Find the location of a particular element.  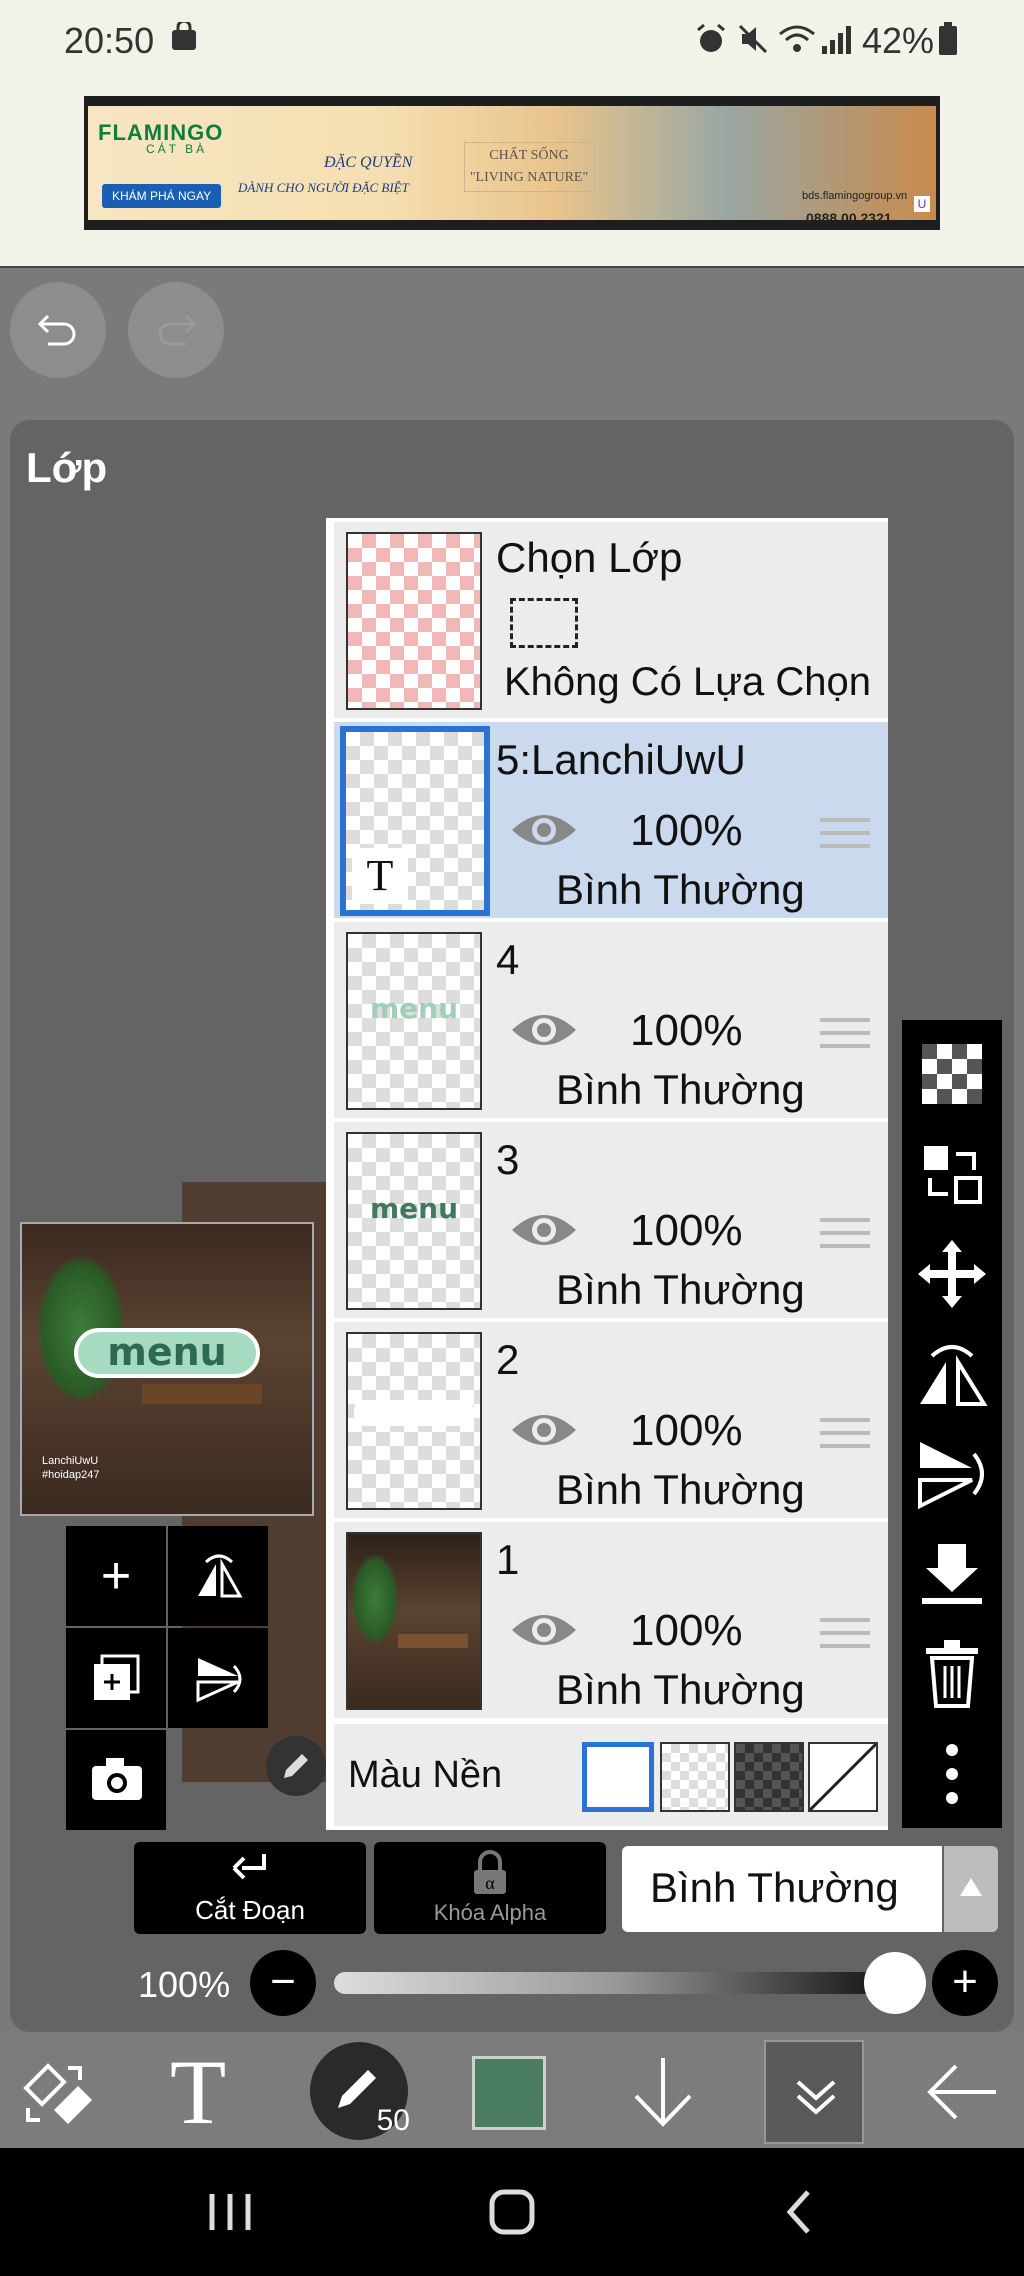

blend-mode-dropdown-button is located at coordinates (971, 1889).